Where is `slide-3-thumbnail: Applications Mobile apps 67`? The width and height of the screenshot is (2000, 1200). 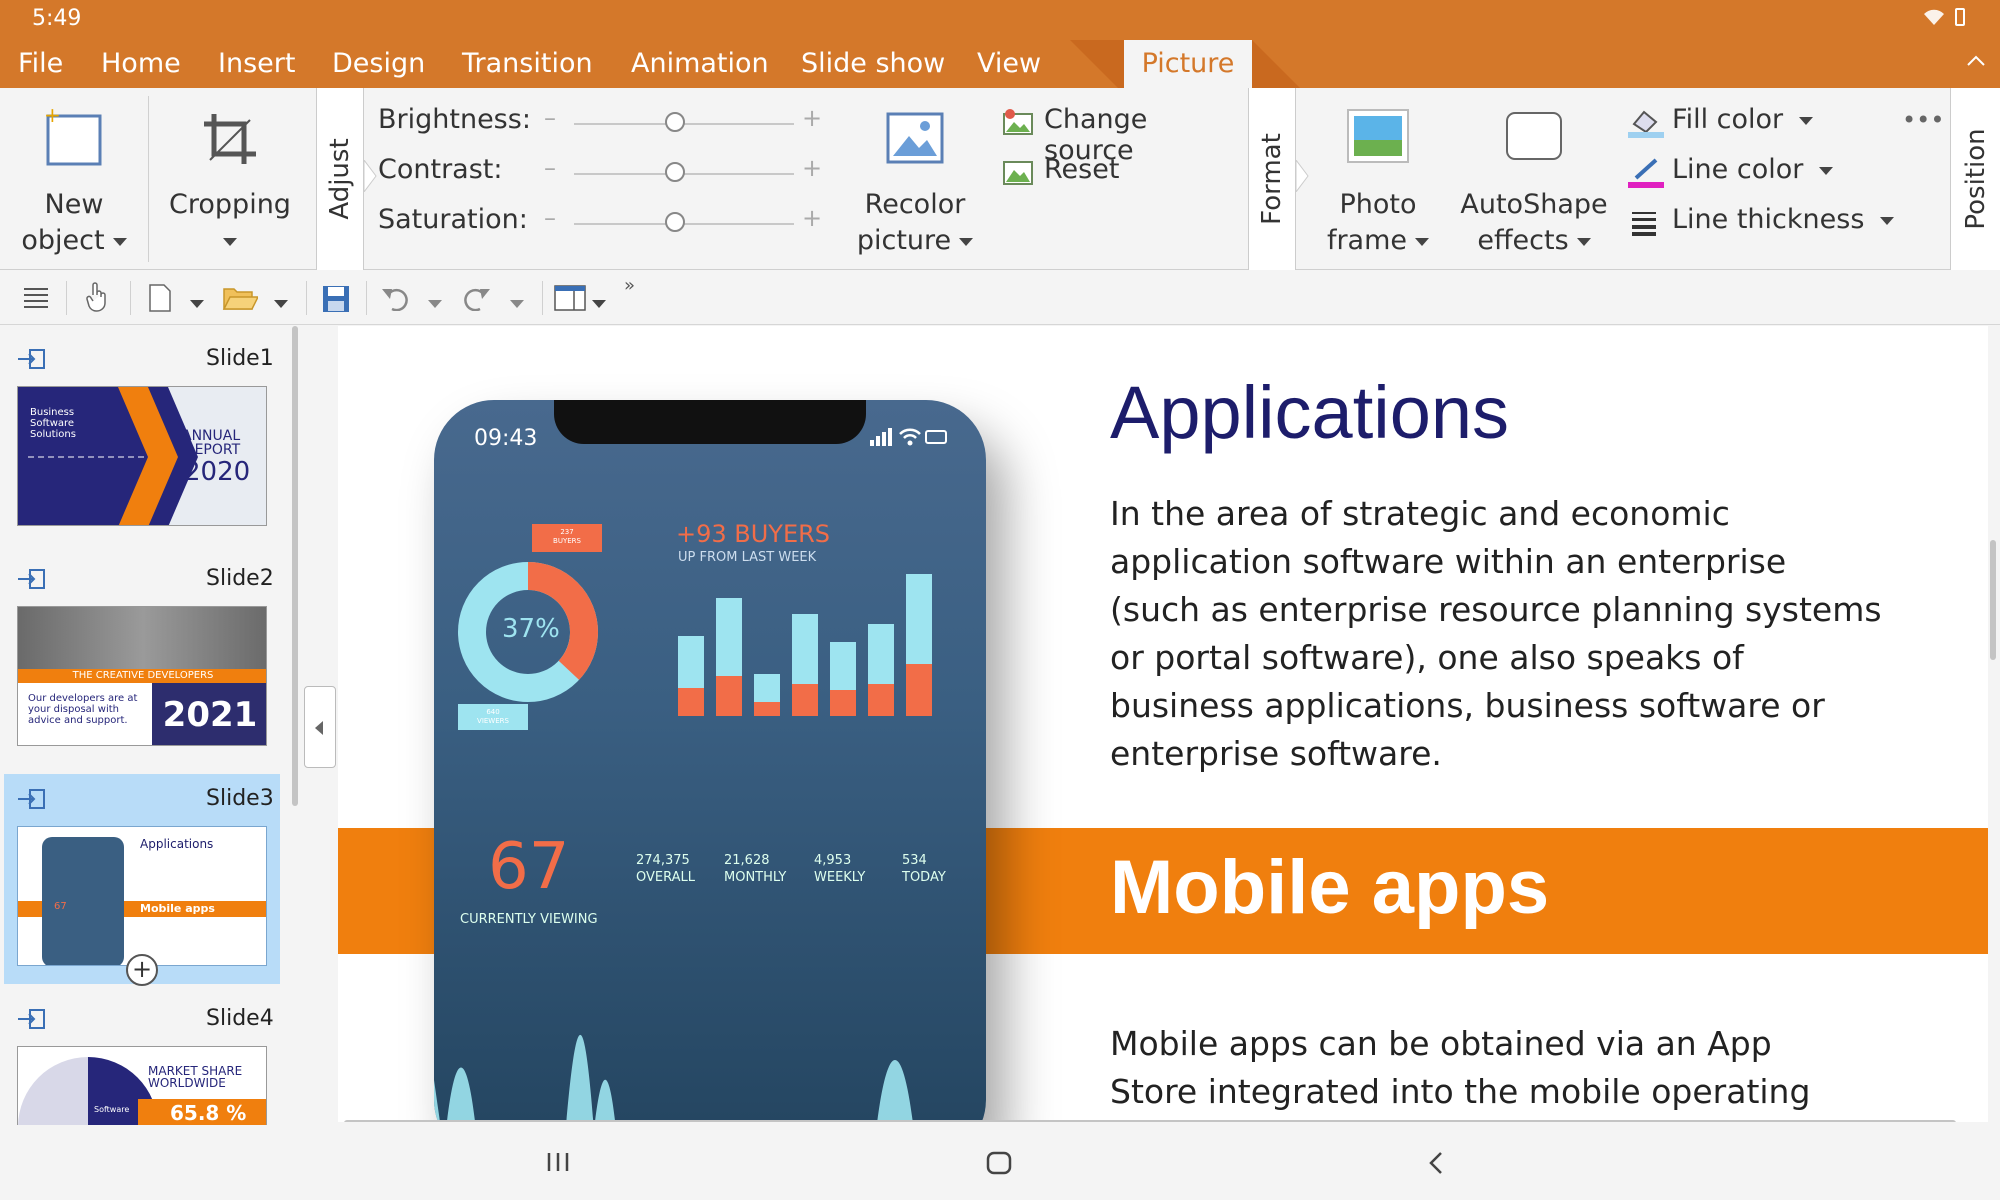
slide-3-thumbnail: Applications Mobile apps 67 is located at coordinates (142, 896).